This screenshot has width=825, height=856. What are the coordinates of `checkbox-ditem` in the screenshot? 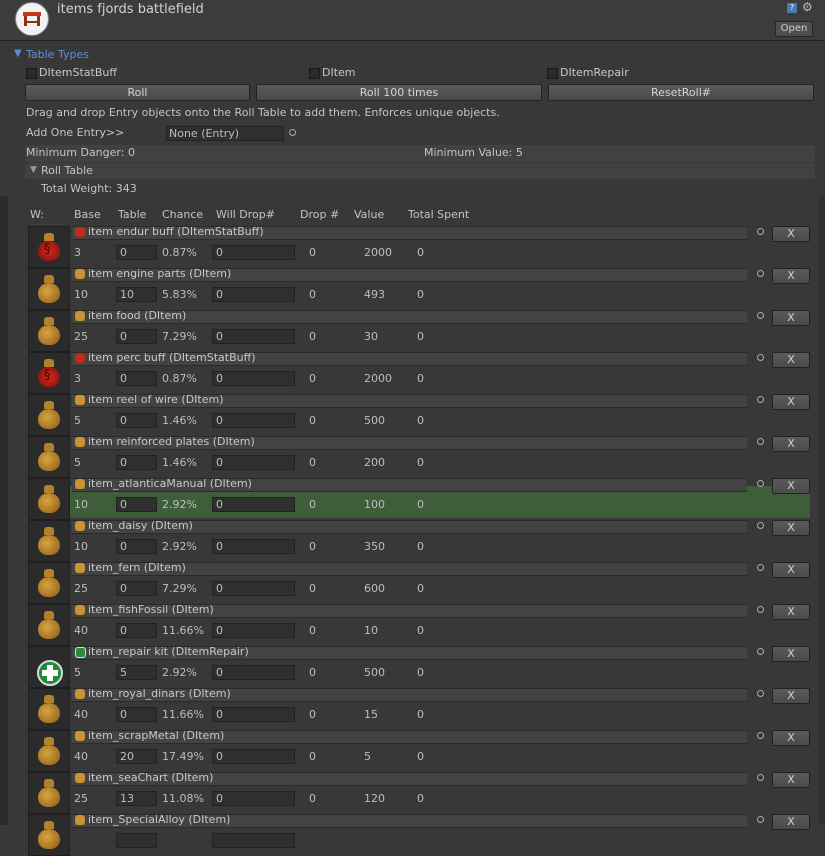 It's located at (314, 73).